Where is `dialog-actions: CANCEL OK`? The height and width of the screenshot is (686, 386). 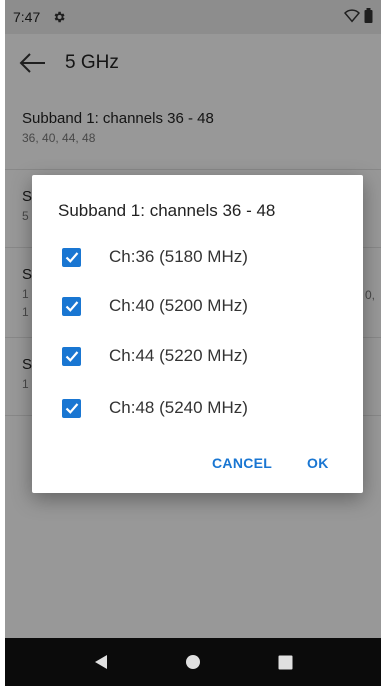 dialog-actions: CANCEL OK is located at coordinates (197, 465).